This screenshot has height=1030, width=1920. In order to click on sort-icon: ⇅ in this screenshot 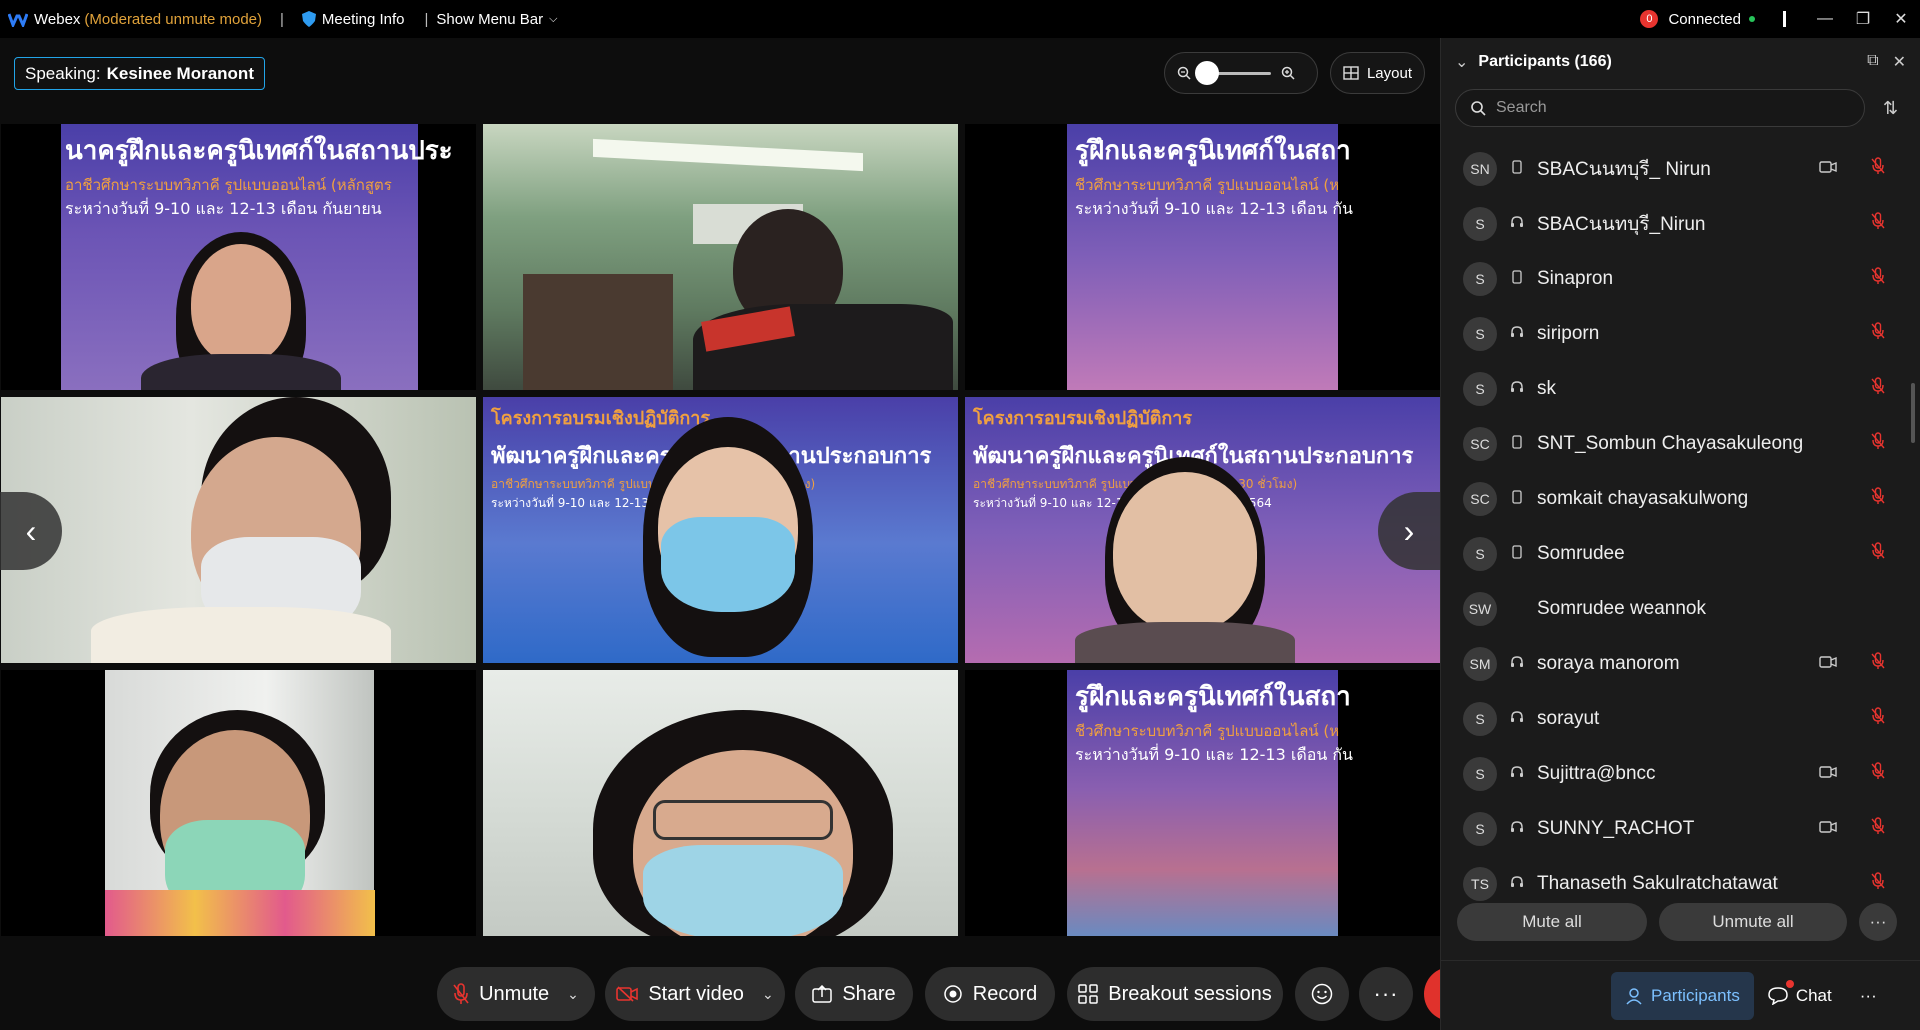, I will do `click(1890, 108)`.